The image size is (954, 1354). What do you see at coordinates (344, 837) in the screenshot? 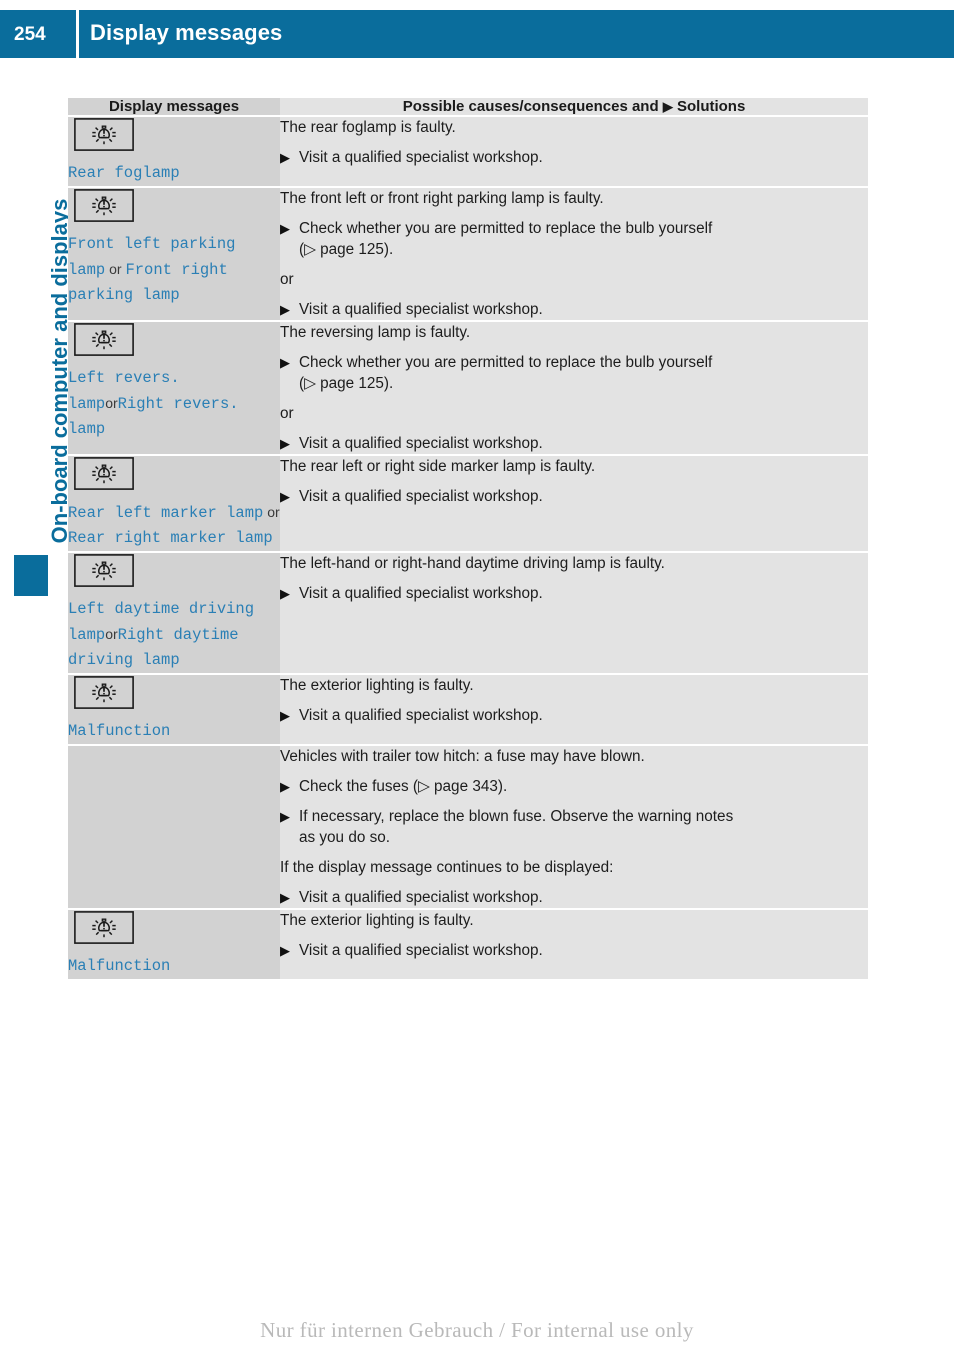
I see `solution-step-continuation: as you do so.` at bounding box center [344, 837].